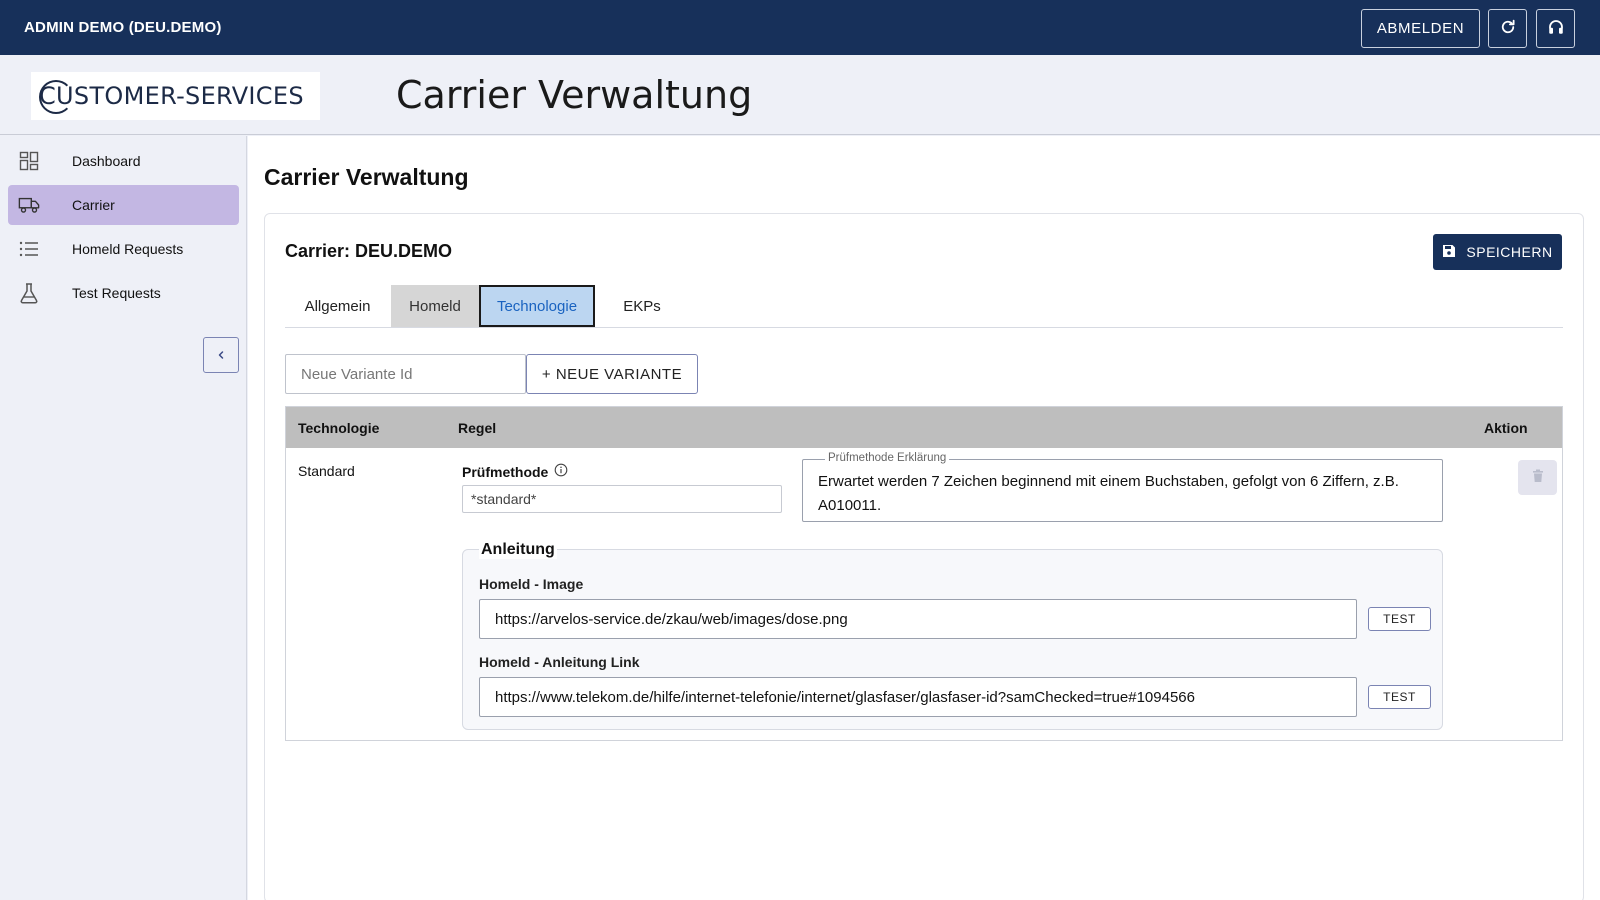 This screenshot has width=1600, height=900. What do you see at coordinates (1399, 697) in the screenshot?
I see `test-link-button: TEST` at bounding box center [1399, 697].